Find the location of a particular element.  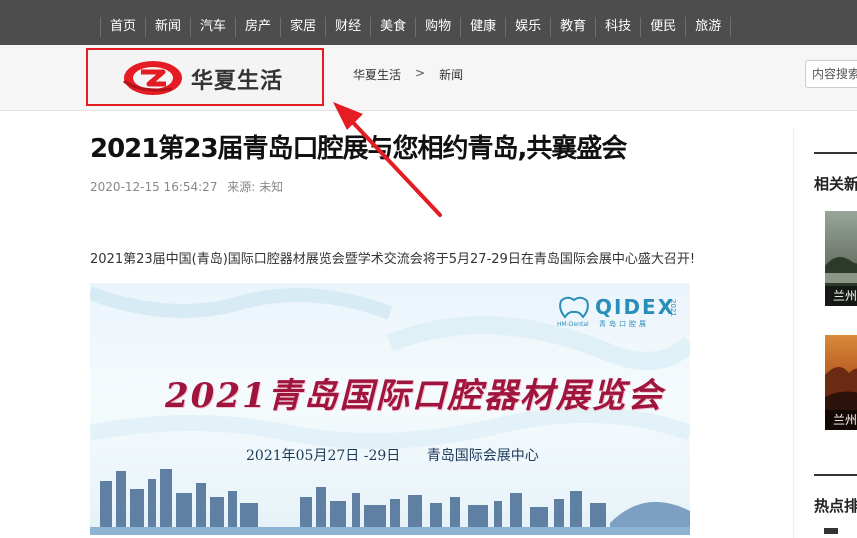

hot-ranking-heading: 热点排行 is located at coordinates (835, 506).